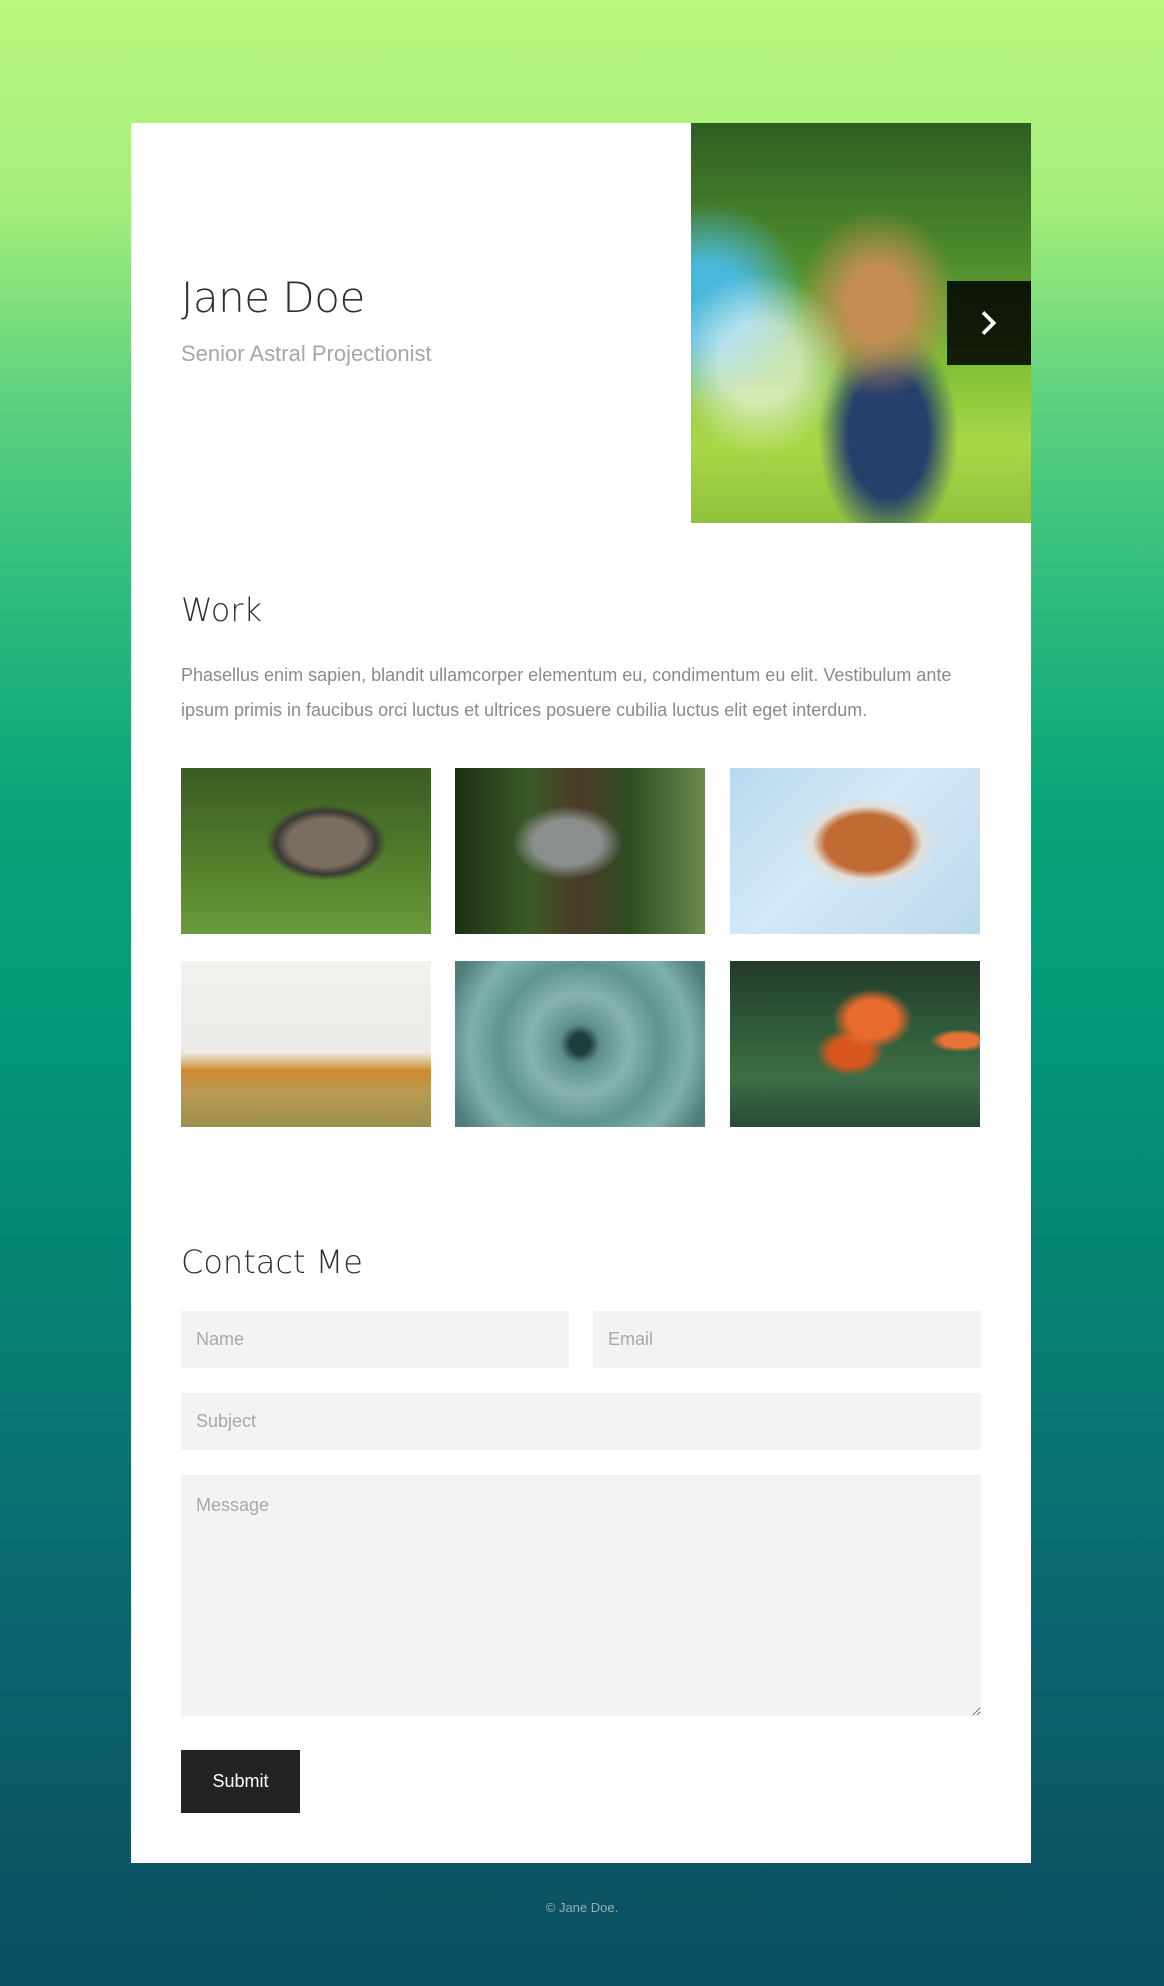 Image resolution: width=1164 pixels, height=1986 pixels. Describe the element at coordinates (580, 851) in the screenshot. I see `gallery-thumbnail-koala` at that location.